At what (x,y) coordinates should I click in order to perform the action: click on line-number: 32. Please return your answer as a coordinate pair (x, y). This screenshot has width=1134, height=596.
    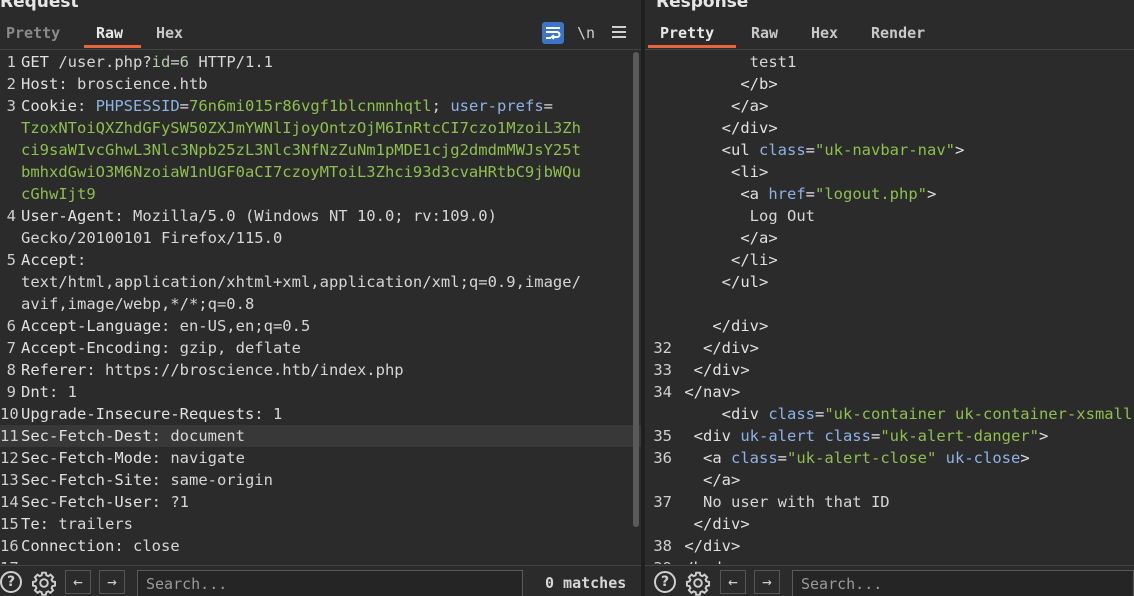
    Looking at the image, I should click on (662, 348).